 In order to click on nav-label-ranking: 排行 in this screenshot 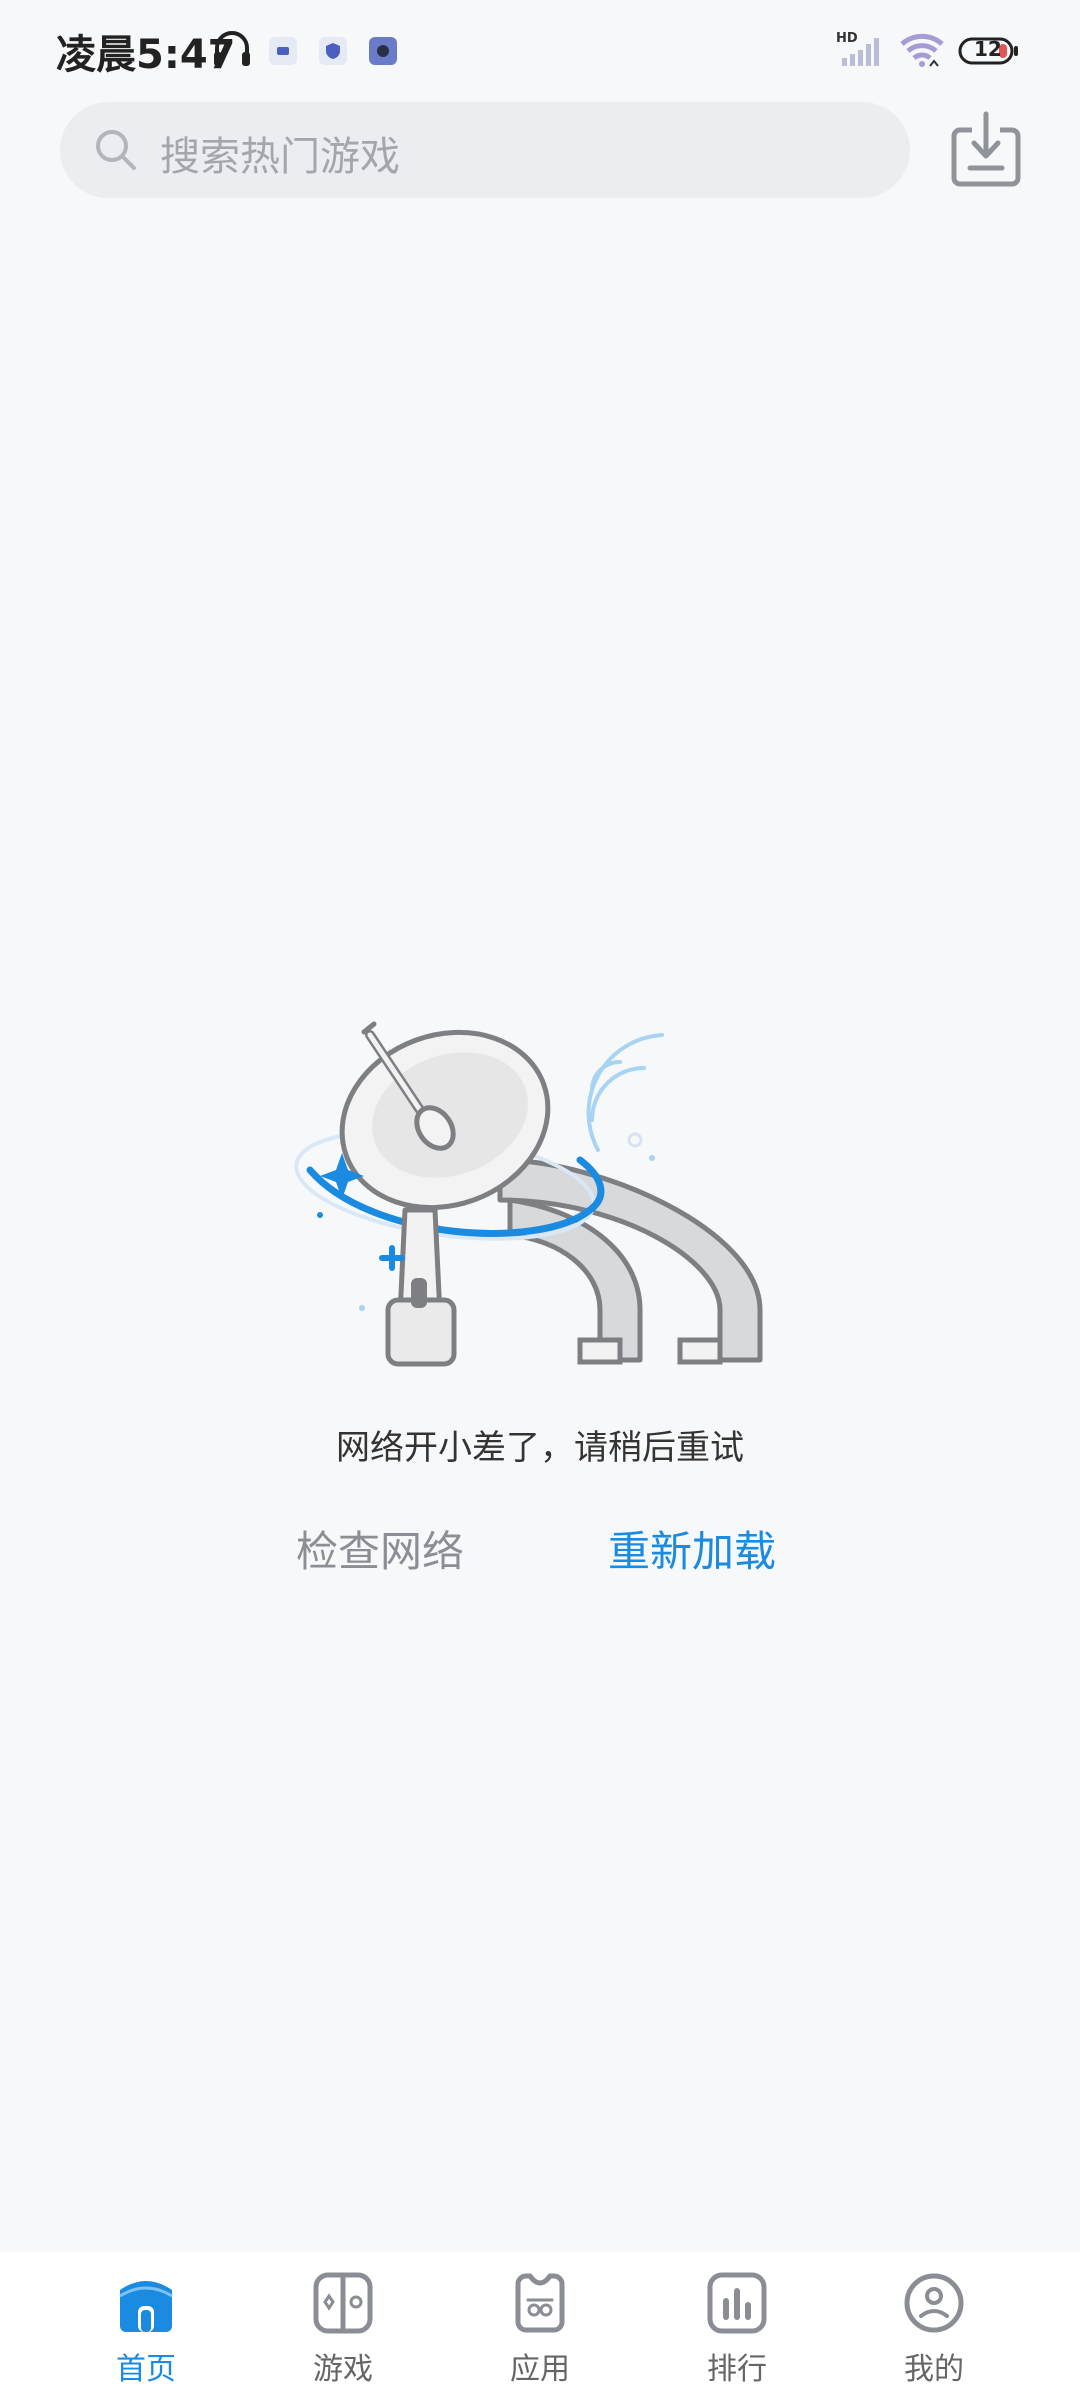, I will do `click(737, 2369)`.